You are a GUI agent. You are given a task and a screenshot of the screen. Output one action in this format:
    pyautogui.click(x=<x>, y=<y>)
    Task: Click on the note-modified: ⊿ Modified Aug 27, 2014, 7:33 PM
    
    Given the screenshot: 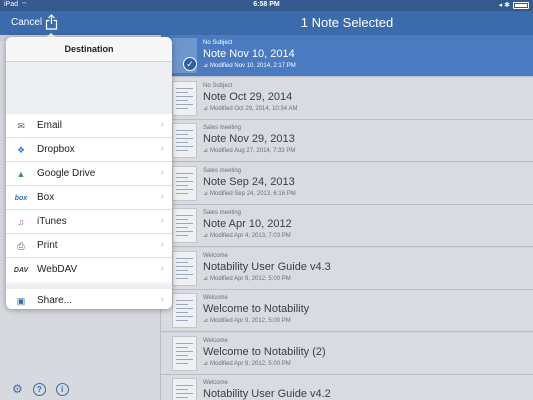 What is the action you would take?
    pyautogui.click(x=249, y=150)
    